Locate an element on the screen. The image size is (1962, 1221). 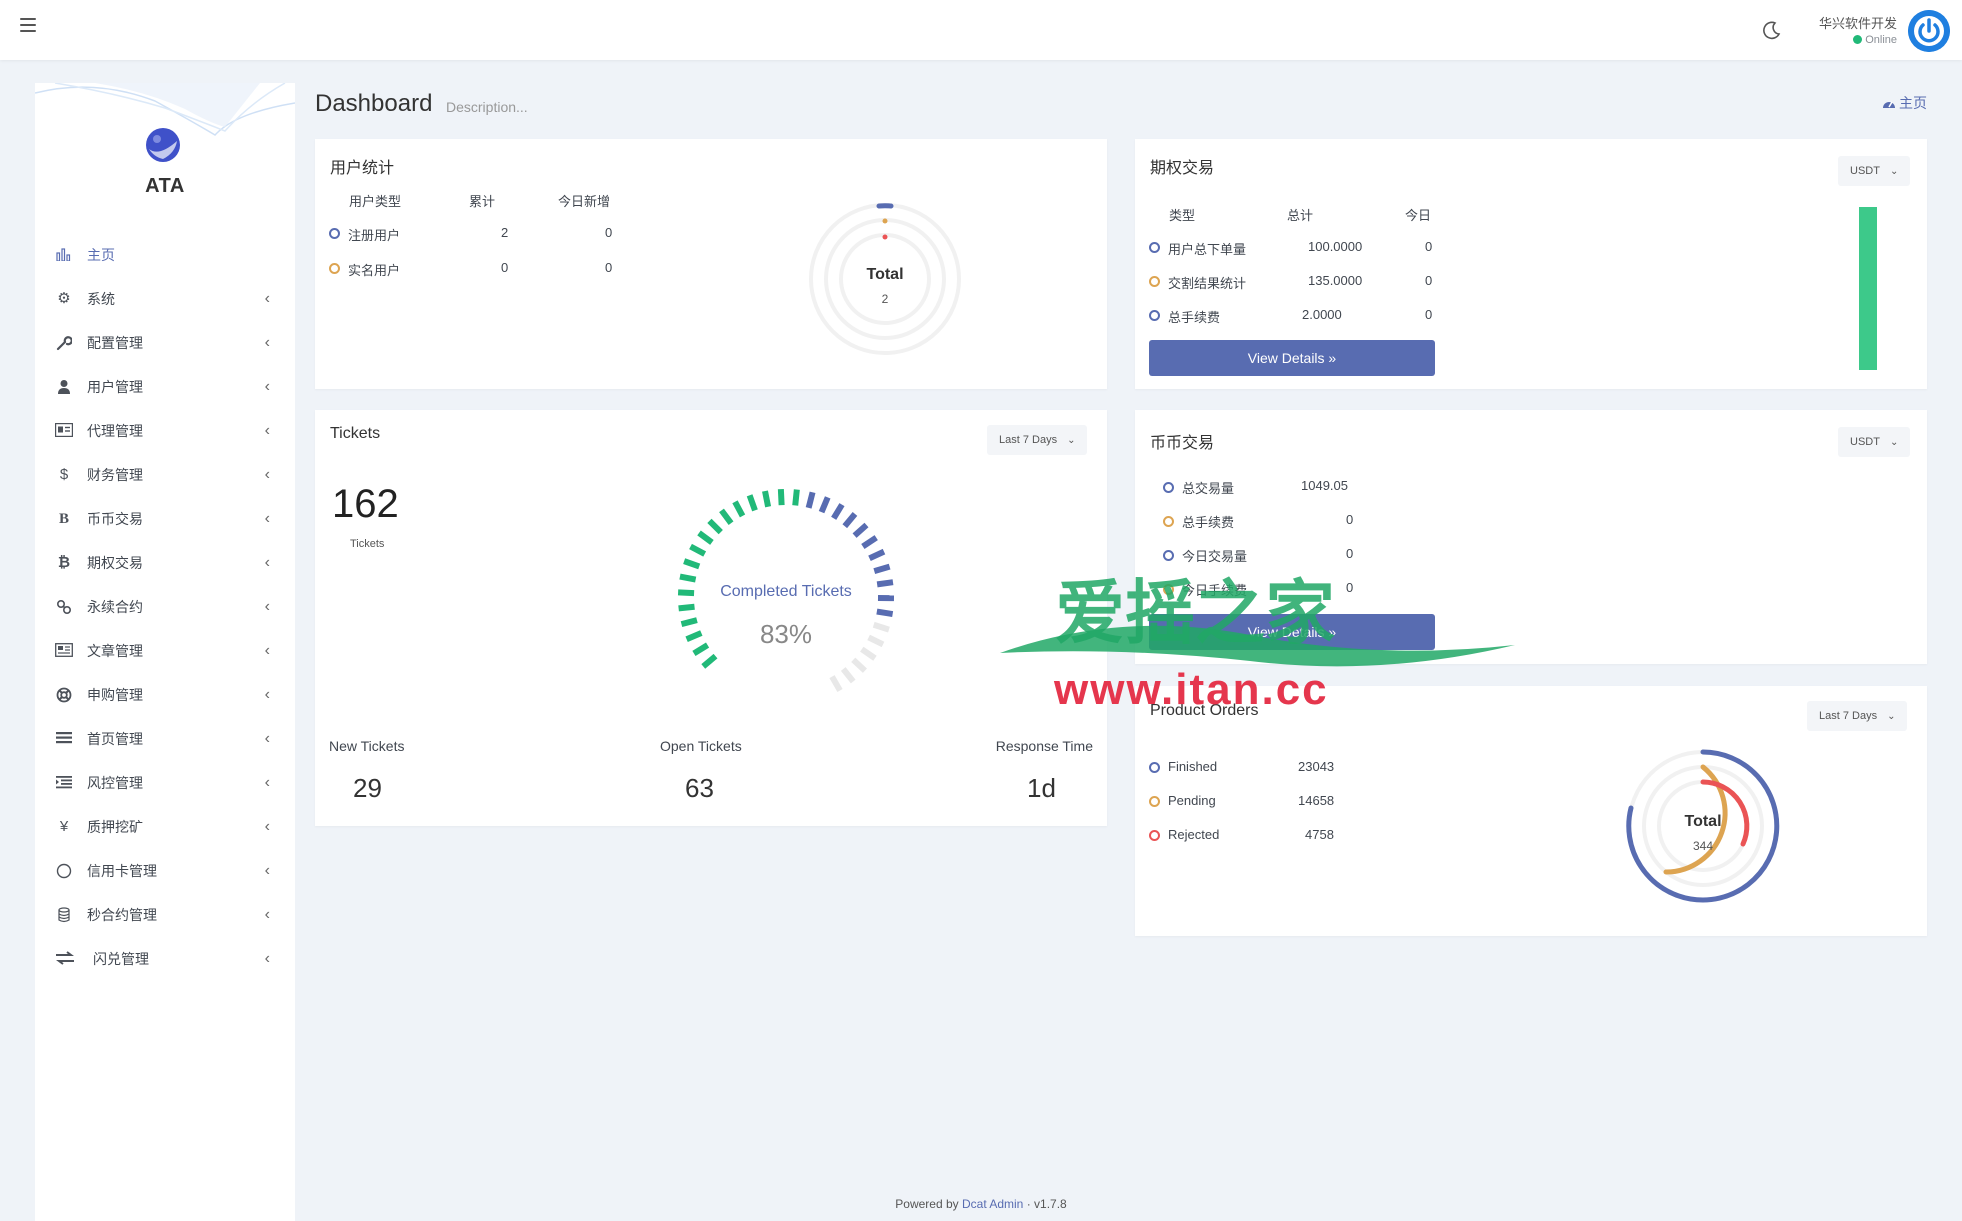
stat-new-tickets-value: 29 is located at coordinates (367, 788).